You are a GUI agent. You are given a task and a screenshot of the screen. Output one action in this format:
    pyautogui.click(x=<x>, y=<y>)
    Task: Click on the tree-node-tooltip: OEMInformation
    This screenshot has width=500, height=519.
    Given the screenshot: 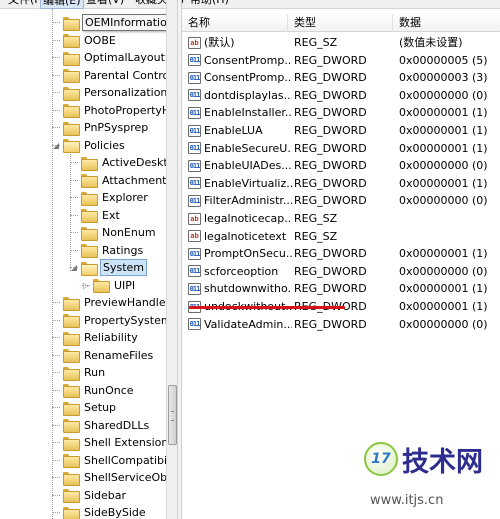 What is the action you would take?
    pyautogui.click(x=109, y=22)
    